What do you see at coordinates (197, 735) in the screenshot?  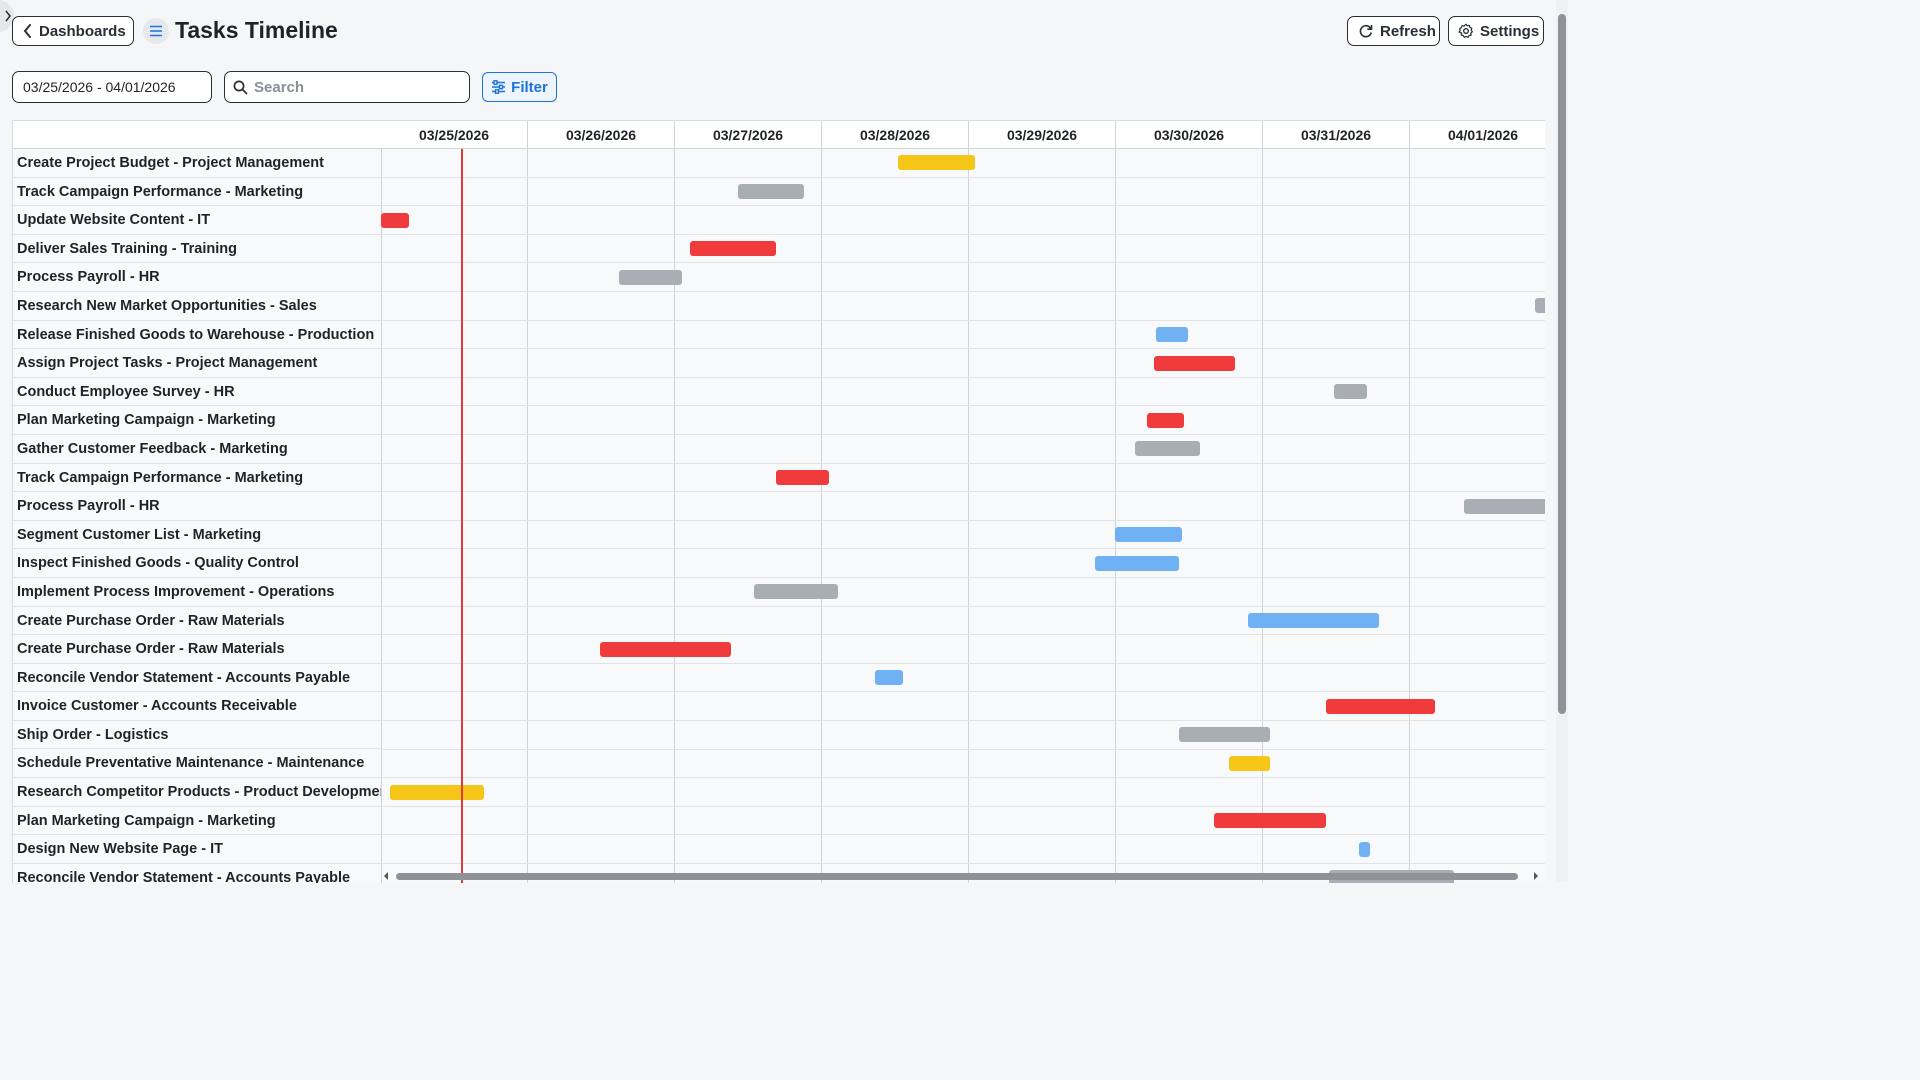 I see `task-label: Ship Order - Logistics` at bounding box center [197, 735].